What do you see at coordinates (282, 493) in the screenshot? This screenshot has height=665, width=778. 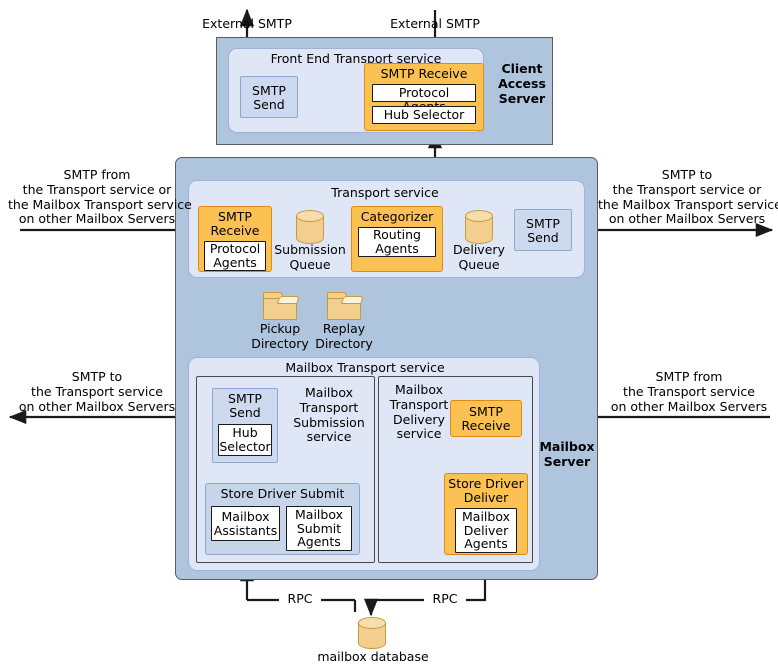 I see `store-driver-submit-title: Store Driver Submit` at bounding box center [282, 493].